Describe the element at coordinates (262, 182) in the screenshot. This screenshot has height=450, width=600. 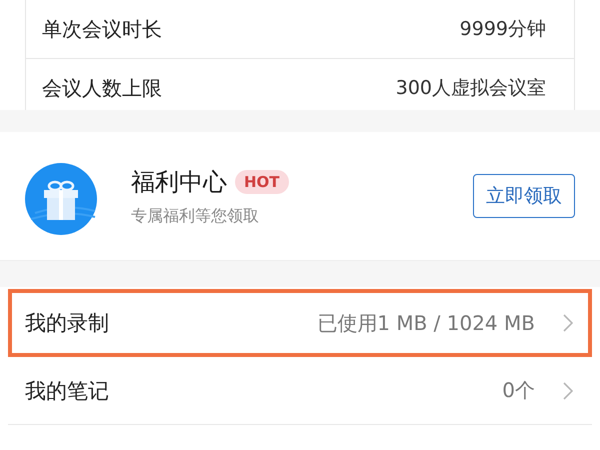
I see `hot-badge: HOT` at that location.